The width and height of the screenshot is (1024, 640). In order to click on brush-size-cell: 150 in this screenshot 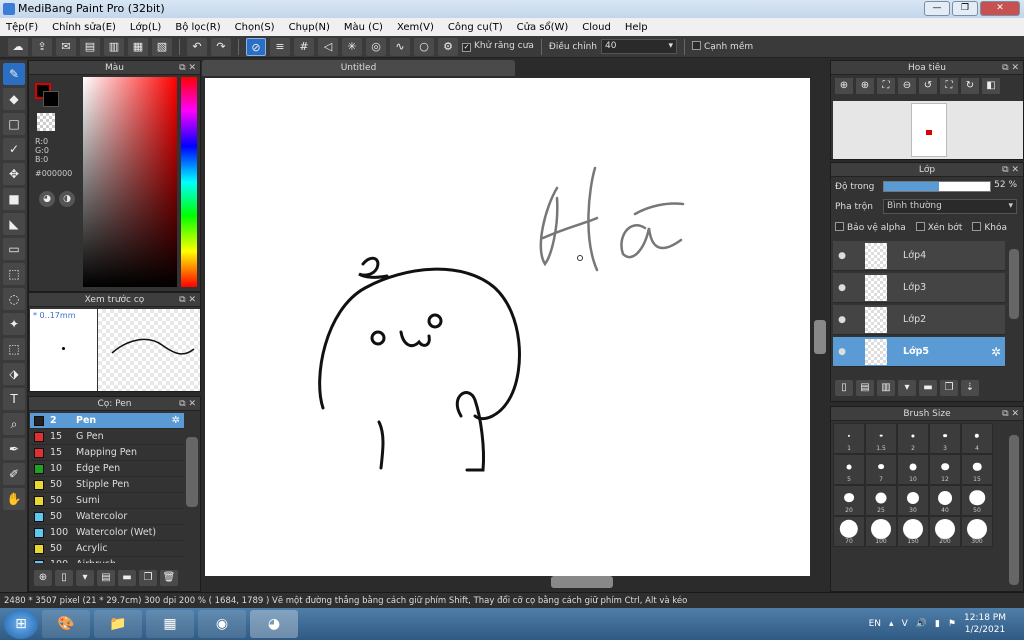, I will do `click(913, 531)`.